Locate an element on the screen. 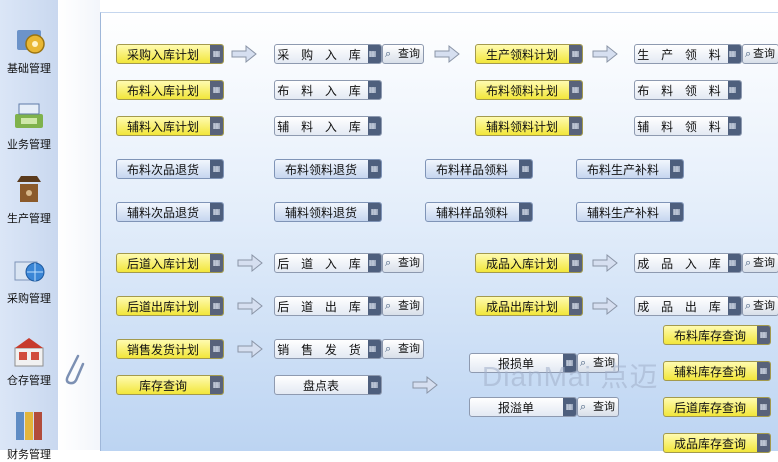 The image size is (778, 462). purchase-in-query-button: ⌕ 查询 is located at coordinates (403, 54).